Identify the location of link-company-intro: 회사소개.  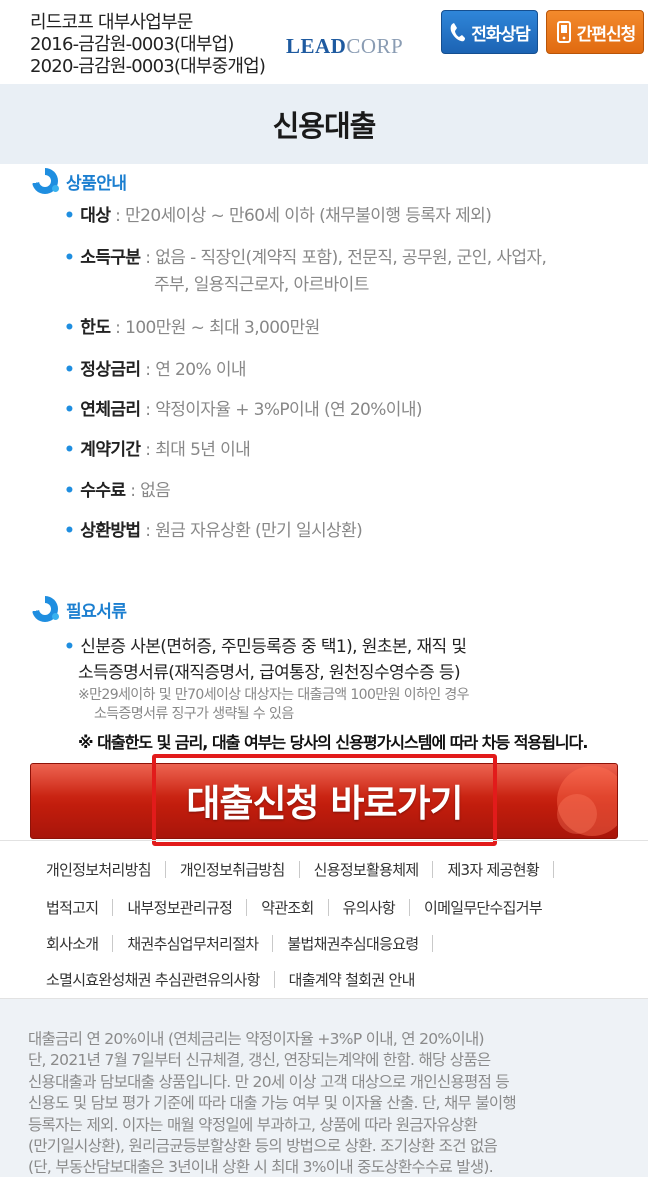
(72, 943).